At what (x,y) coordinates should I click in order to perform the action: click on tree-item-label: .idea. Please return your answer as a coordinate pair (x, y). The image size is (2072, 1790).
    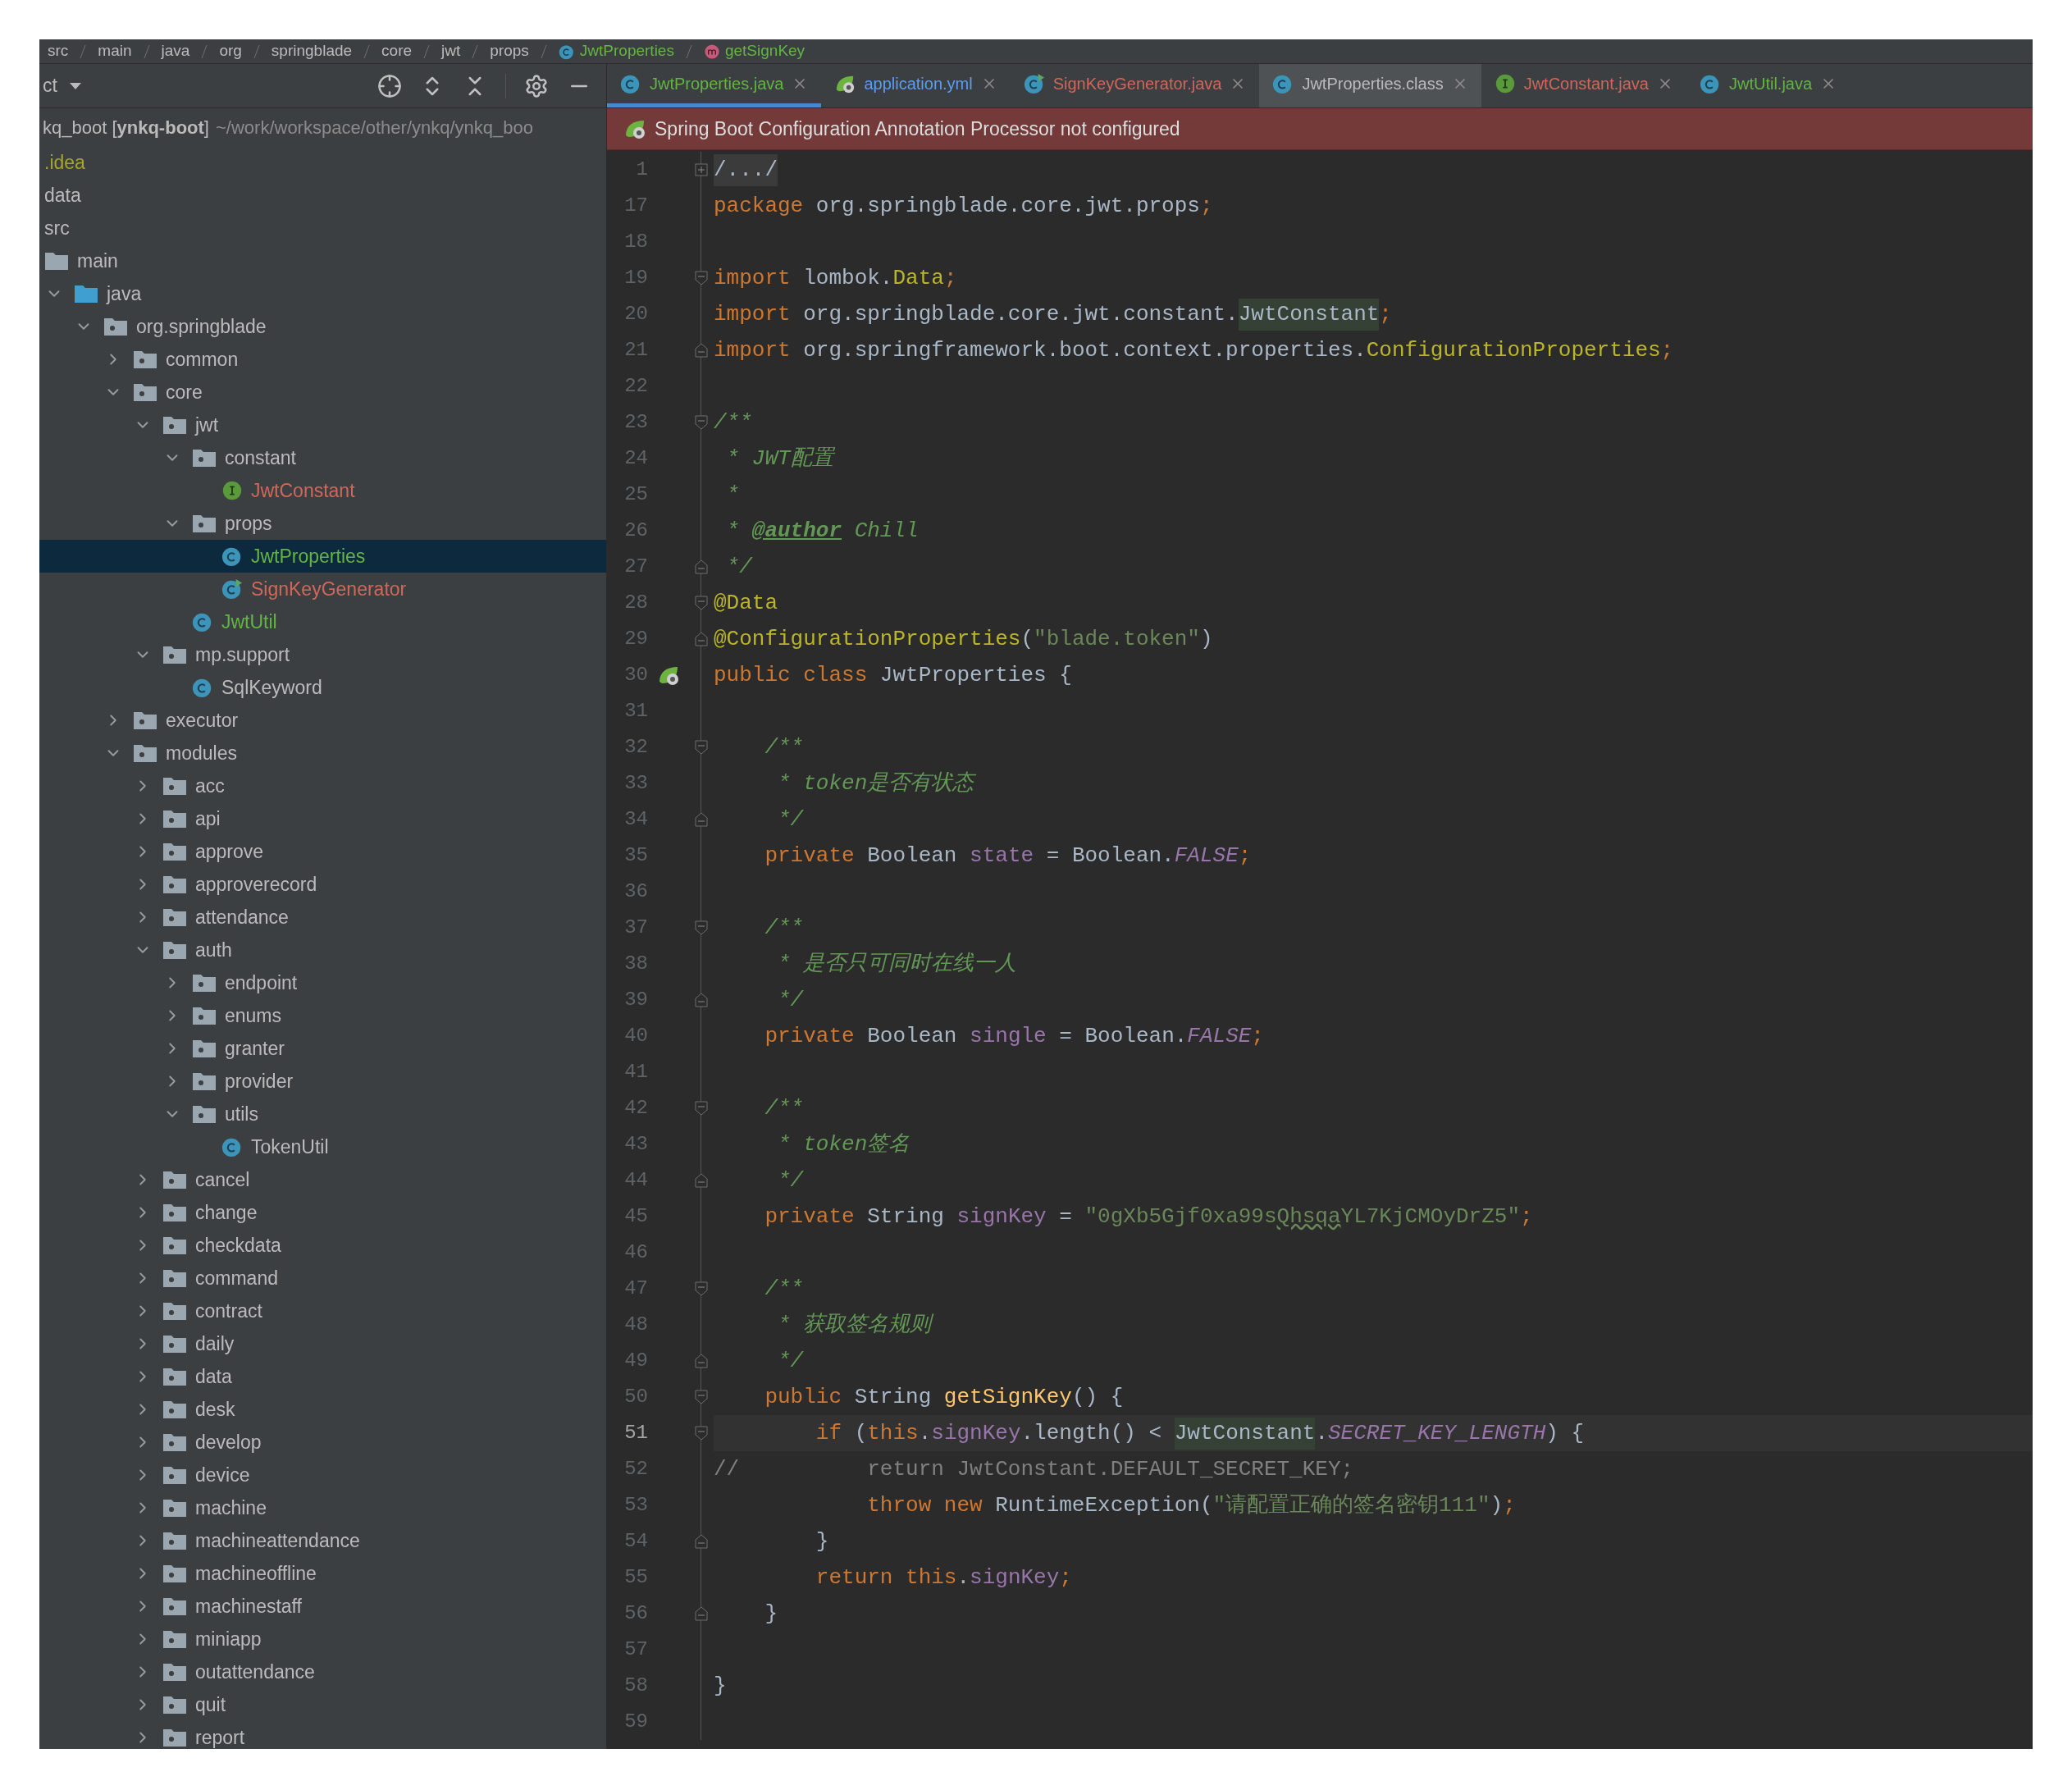
    Looking at the image, I should click on (64, 162).